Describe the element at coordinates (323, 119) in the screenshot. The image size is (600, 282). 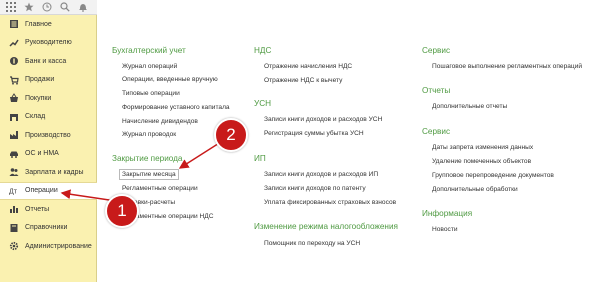
I see `link-usn-book-entries: Записи книги доходов и расходов УСН` at that location.